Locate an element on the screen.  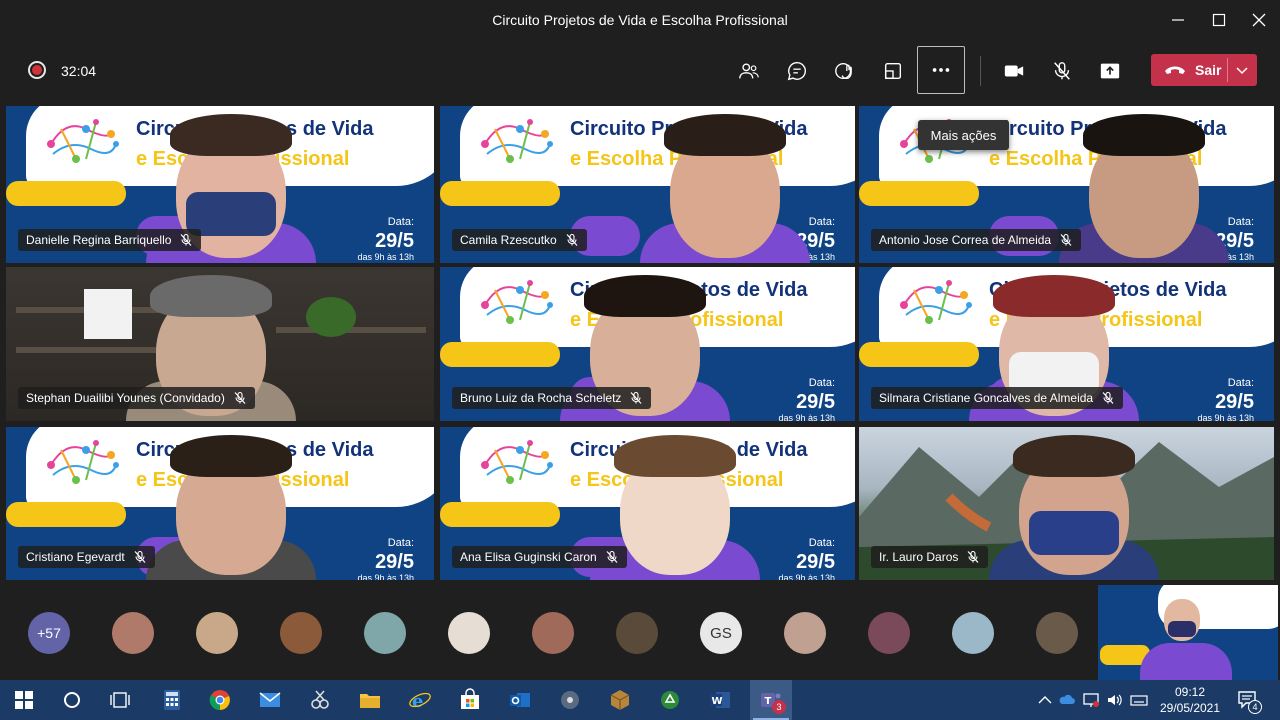
reactions-button is located at coordinates (845, 71).